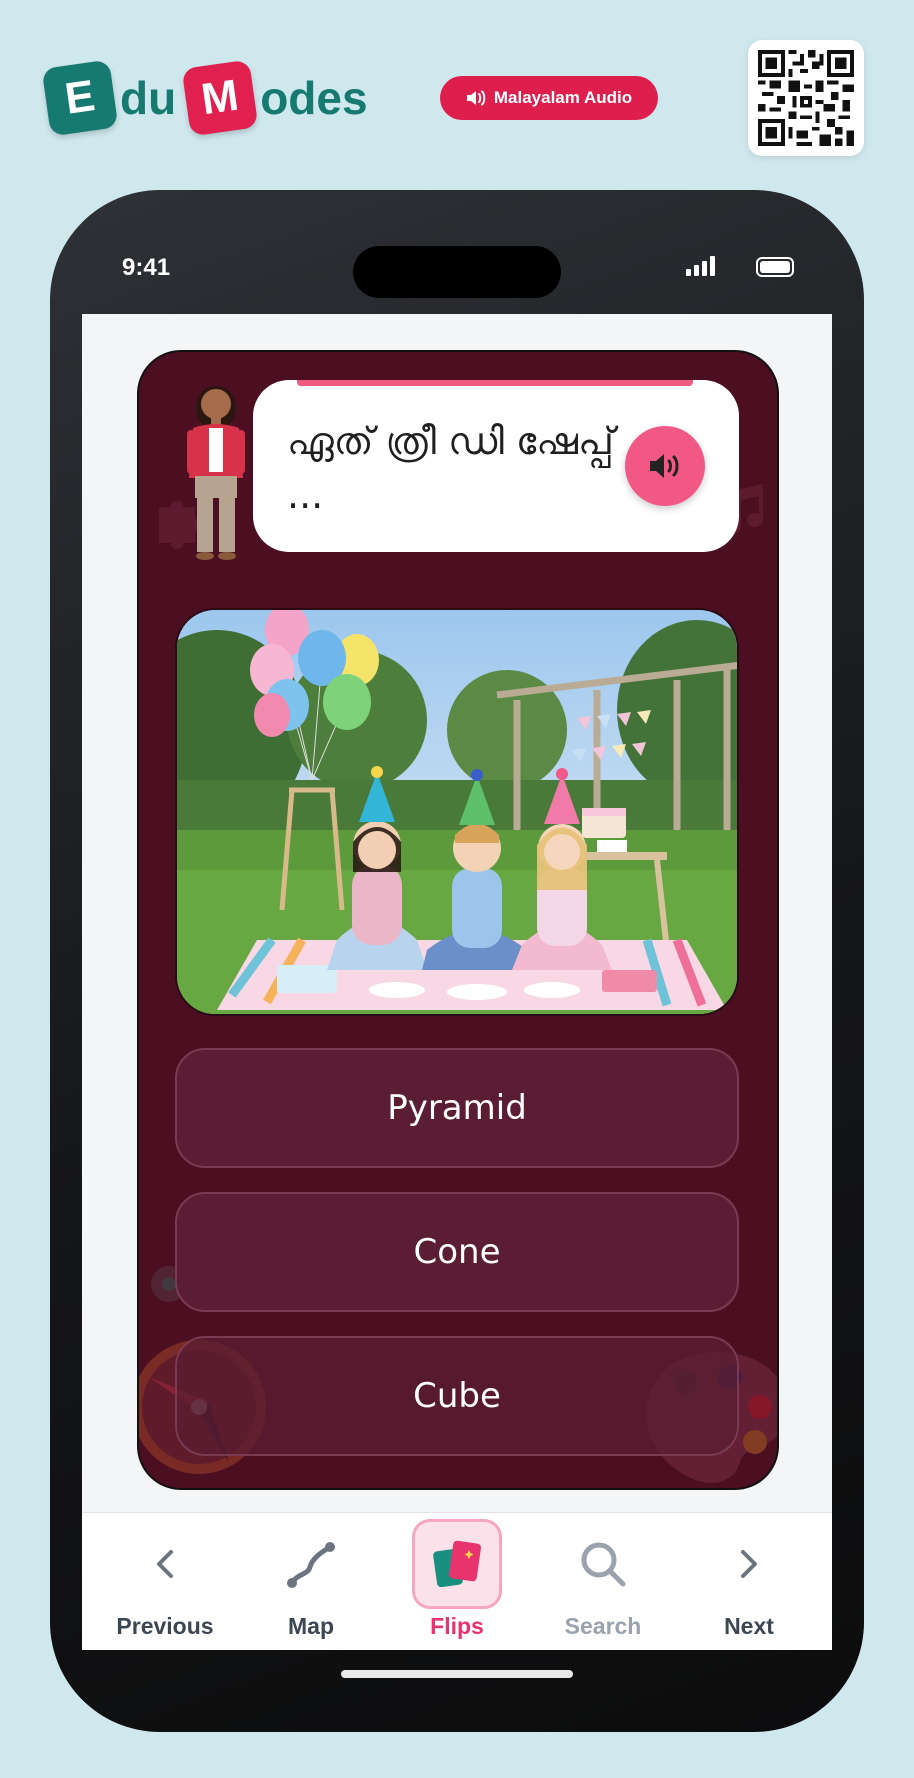  Describe the element at coordinates (749, 1564) in the screenshot. I see `chevron-right-icon` at that location.